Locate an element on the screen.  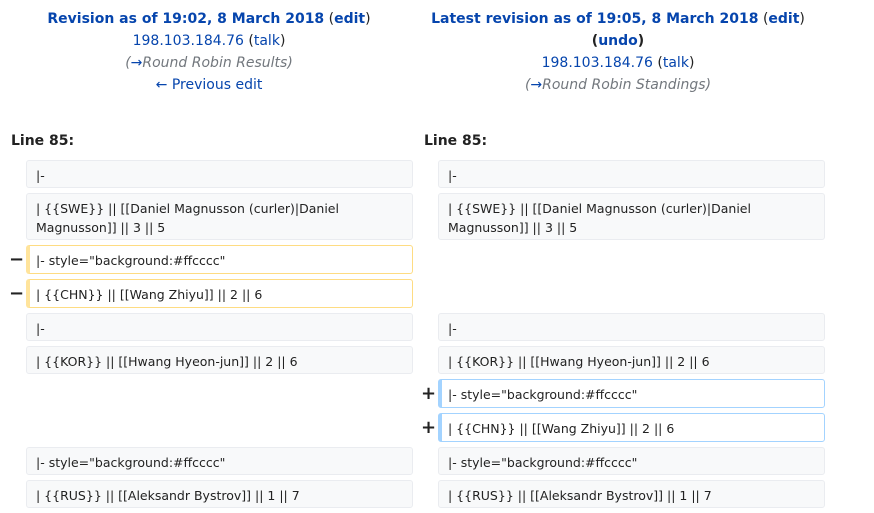
new-talk-link: talk is located at coordinates (676, 63).